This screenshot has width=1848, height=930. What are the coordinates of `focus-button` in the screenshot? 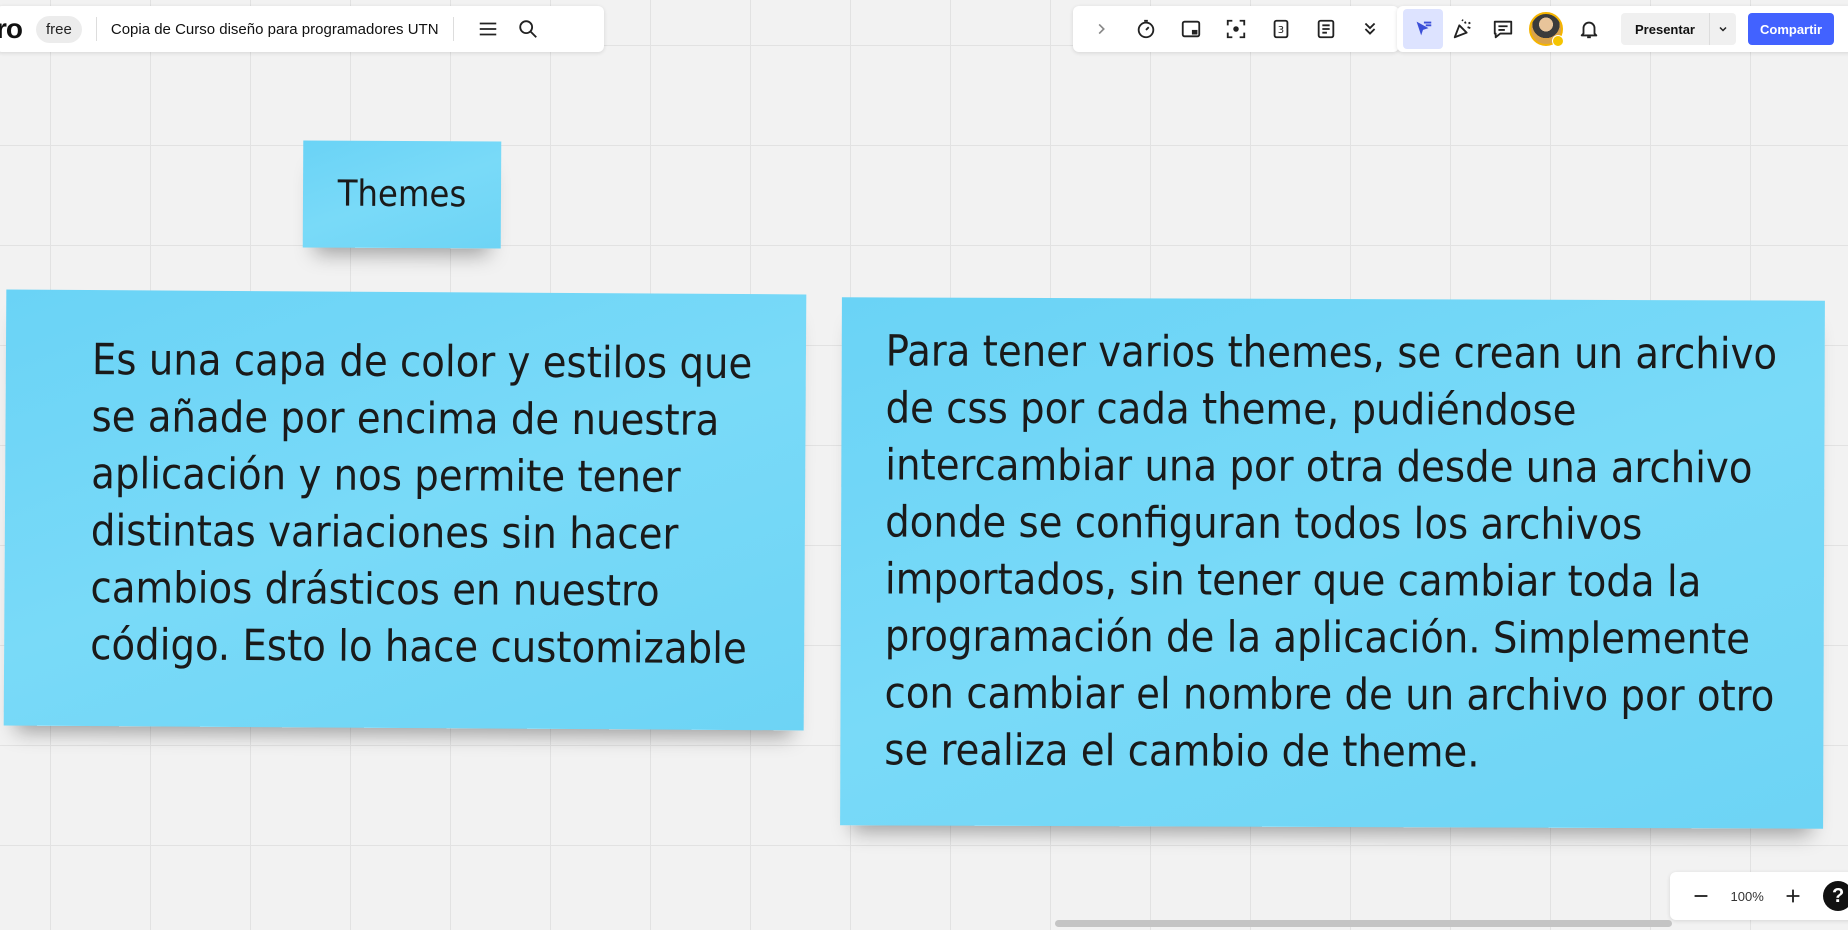 It's located at (1236, 29).